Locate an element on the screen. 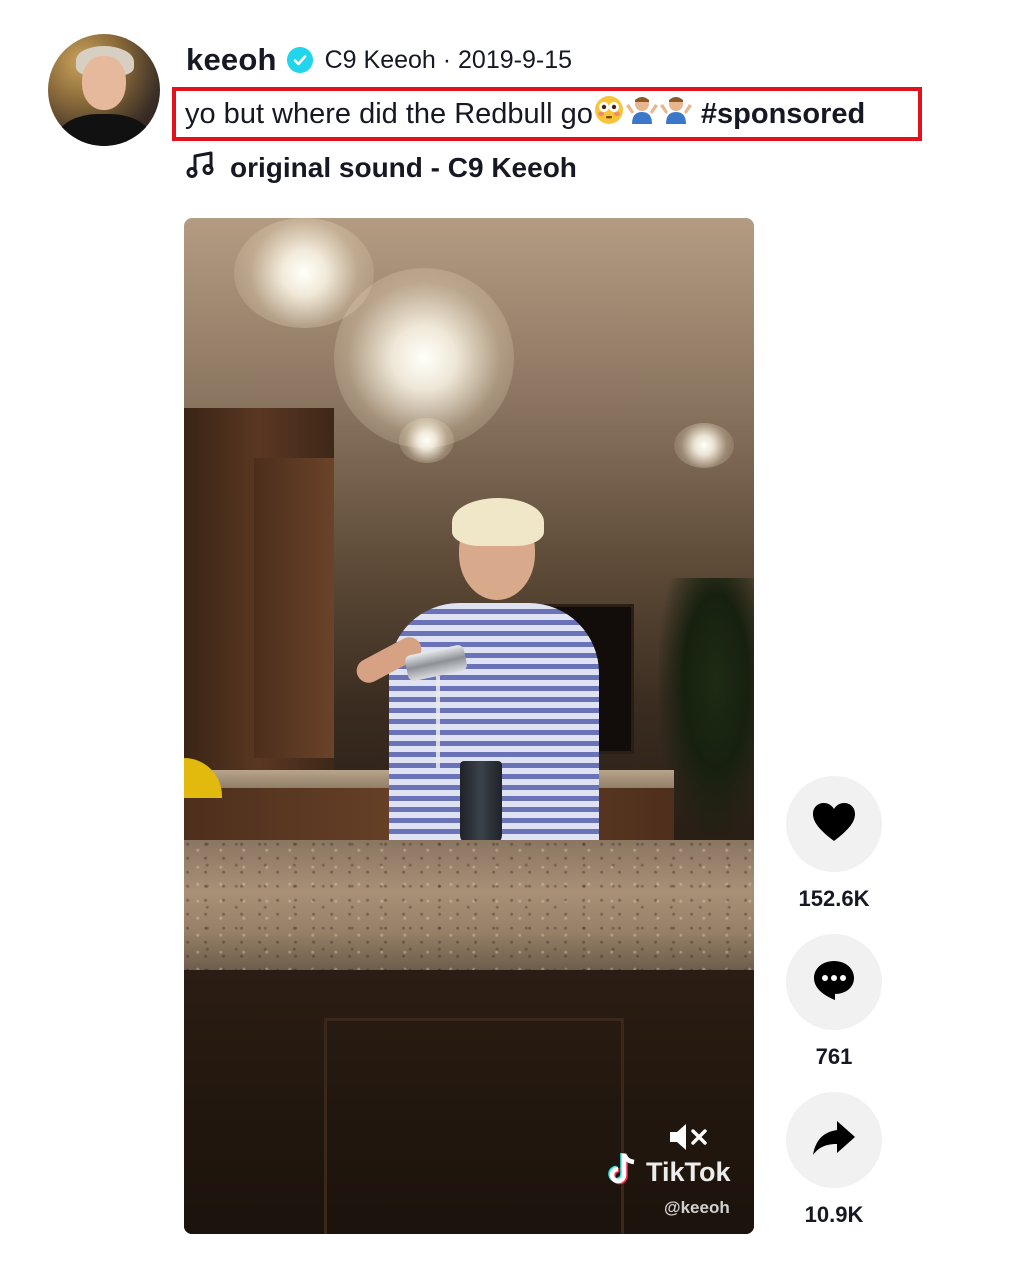 This screenshot has width=1012, height=1280. sound-link: original sound - C9 Keeoh is located at coordinates (381, 168).